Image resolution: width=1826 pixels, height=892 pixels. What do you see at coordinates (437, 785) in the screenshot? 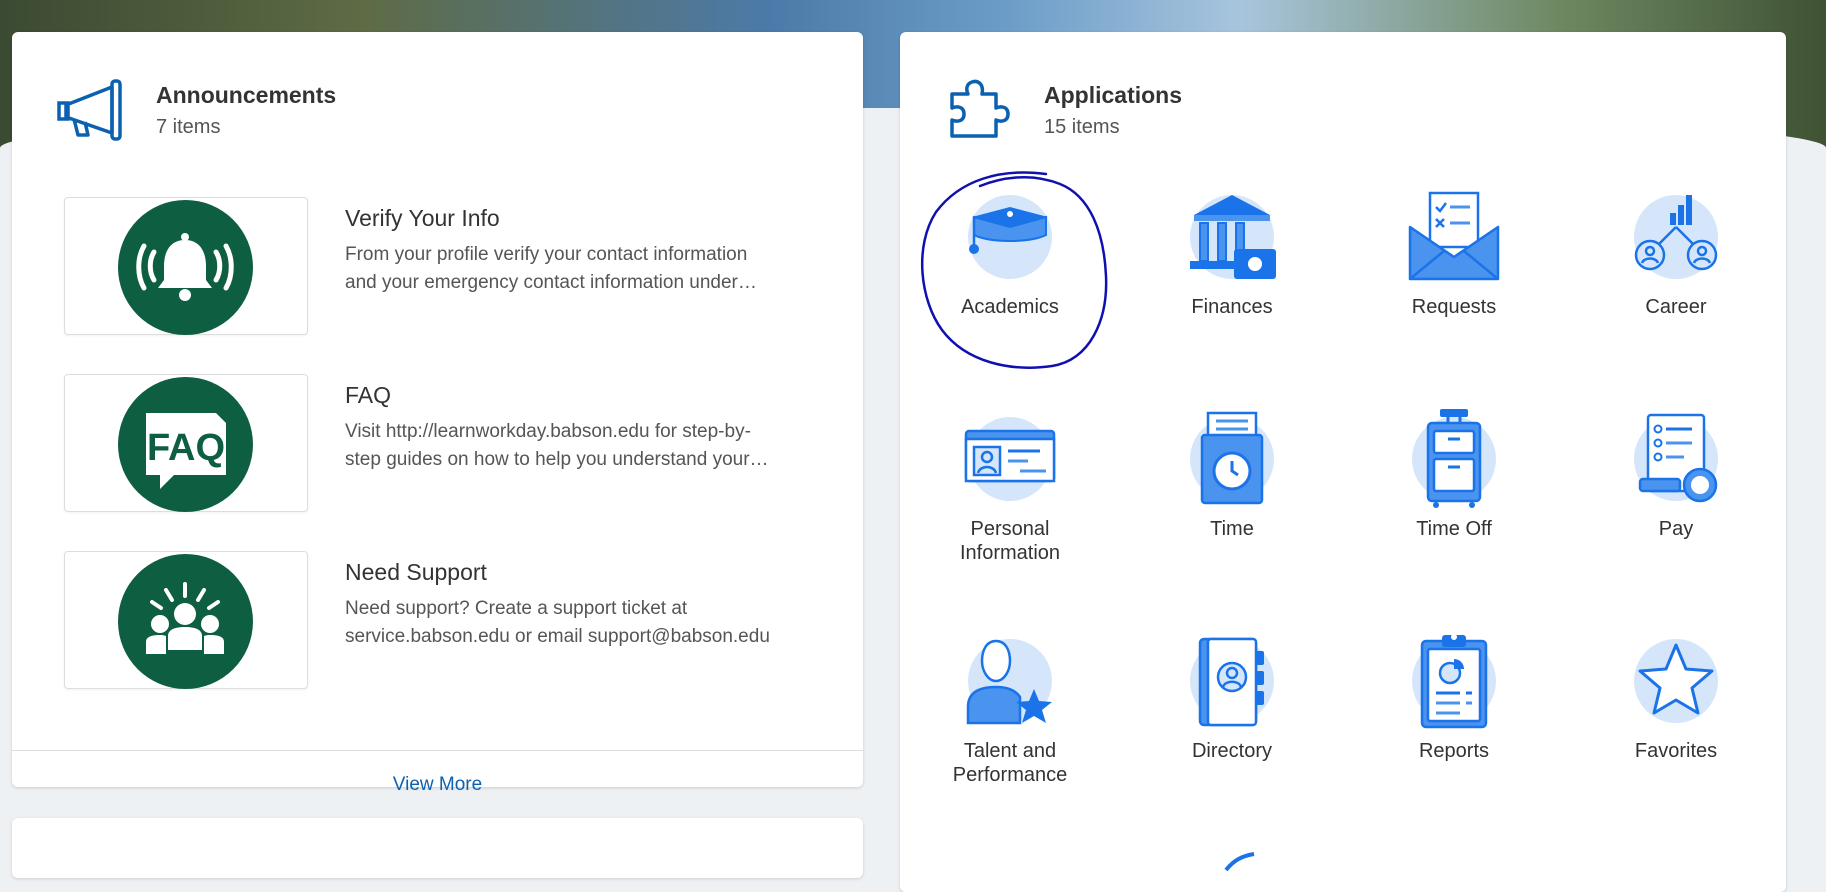
I see `view-more-link: View More` at bounding box center [437, 785].